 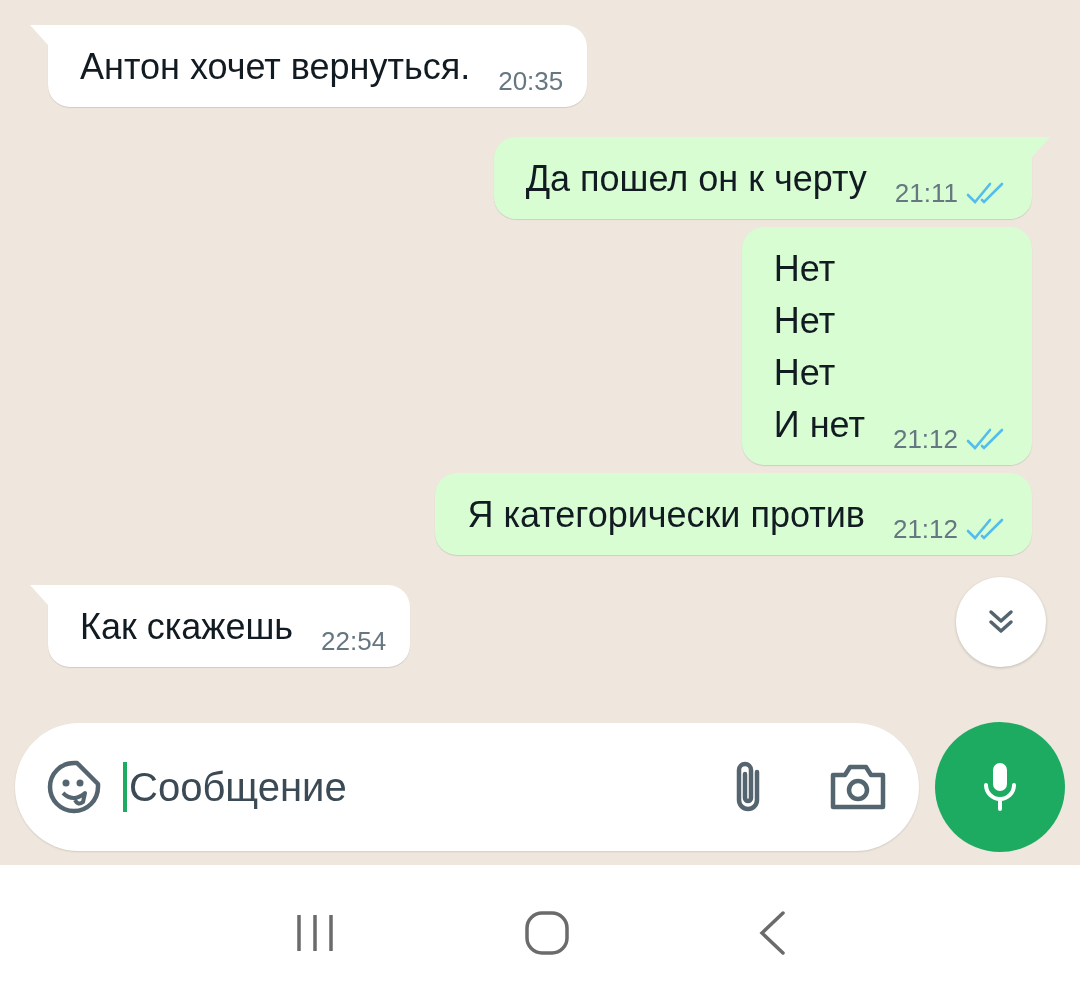 I want to click on message-time: 21:11, so click(x=926, y=193).